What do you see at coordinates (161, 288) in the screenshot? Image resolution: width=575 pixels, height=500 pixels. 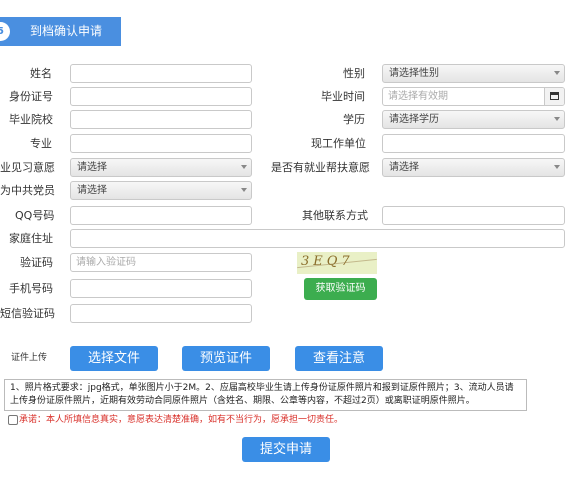 I see `phone-input` at bounding box center [161, 288].